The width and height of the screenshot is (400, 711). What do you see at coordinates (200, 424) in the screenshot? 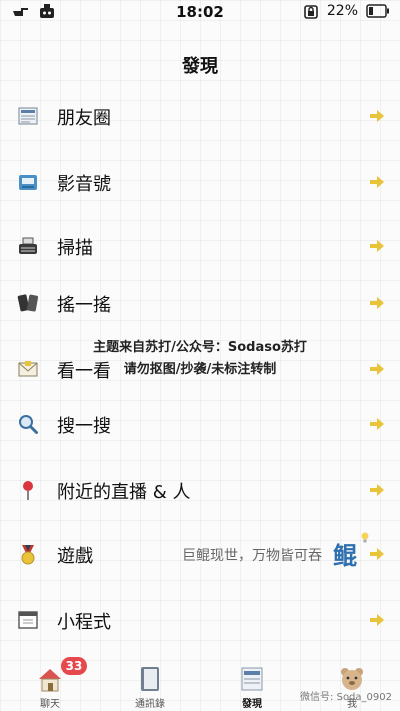
I see `menu-item-search: 搜一搜` at bounding box center [200, 424].